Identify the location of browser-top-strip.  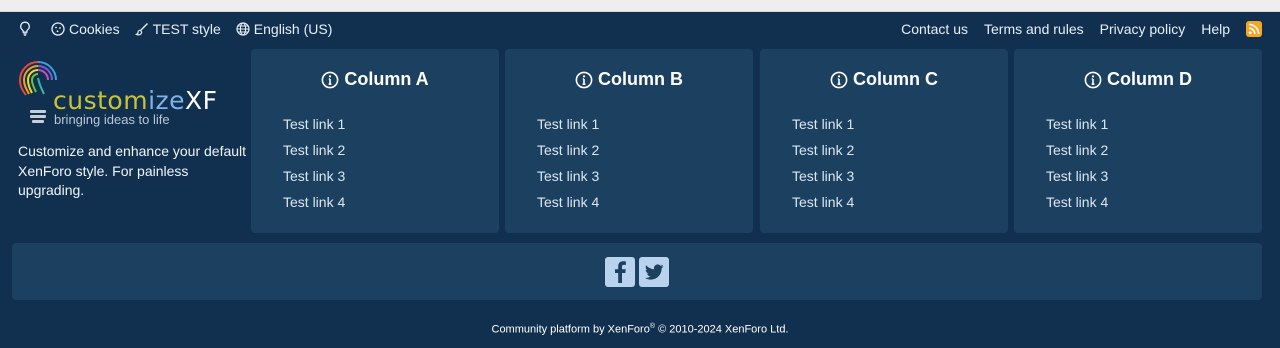
(640, 6).